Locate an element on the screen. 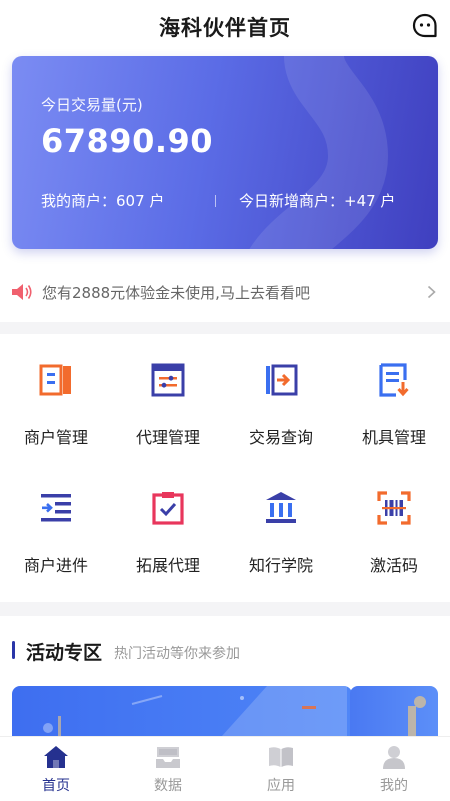 This screenshot has width=450, height=801. grid-item-label: 商户管理 is located at coordinates (55, 437).